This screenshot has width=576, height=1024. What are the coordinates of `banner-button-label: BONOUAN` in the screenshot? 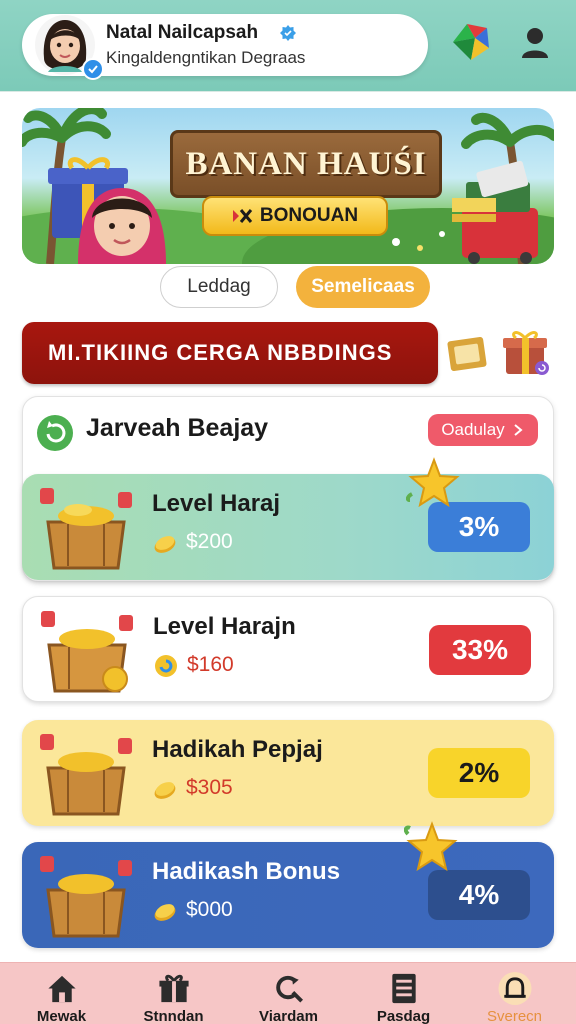 It's located at (309, 215).